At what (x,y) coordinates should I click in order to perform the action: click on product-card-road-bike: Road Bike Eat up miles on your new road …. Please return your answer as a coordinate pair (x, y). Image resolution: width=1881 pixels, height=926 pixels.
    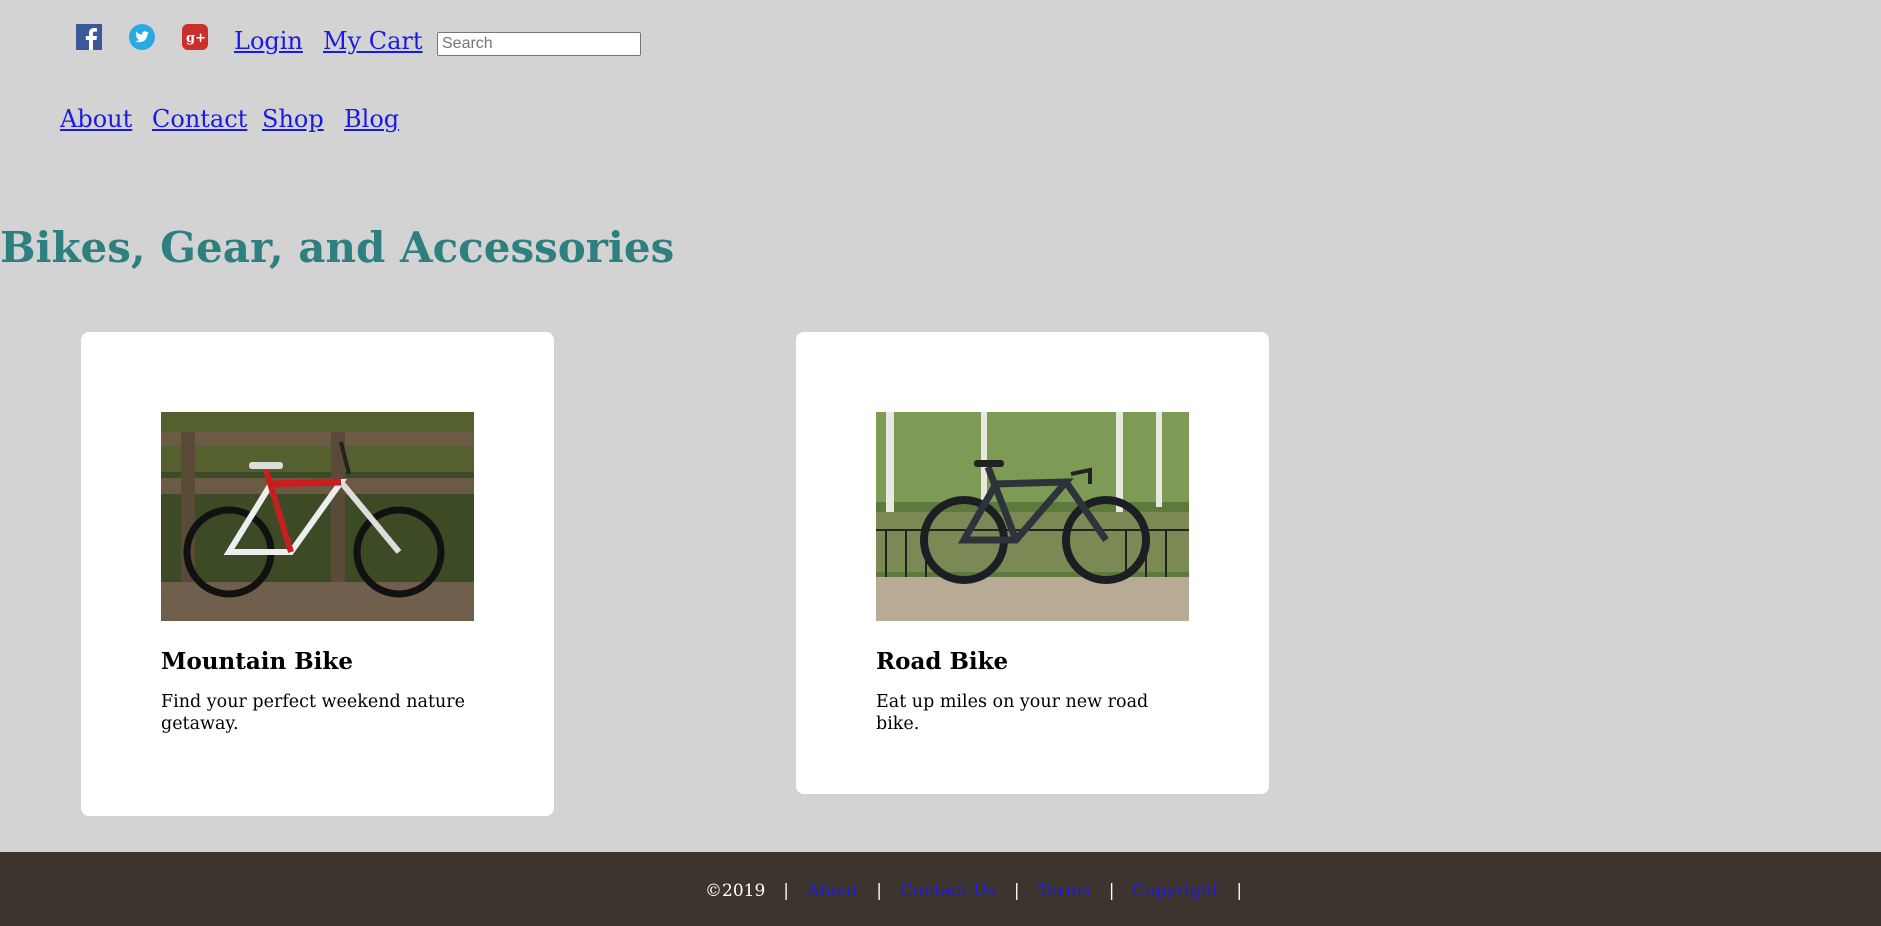
    Looking at the image, I should click on (1032, 563).